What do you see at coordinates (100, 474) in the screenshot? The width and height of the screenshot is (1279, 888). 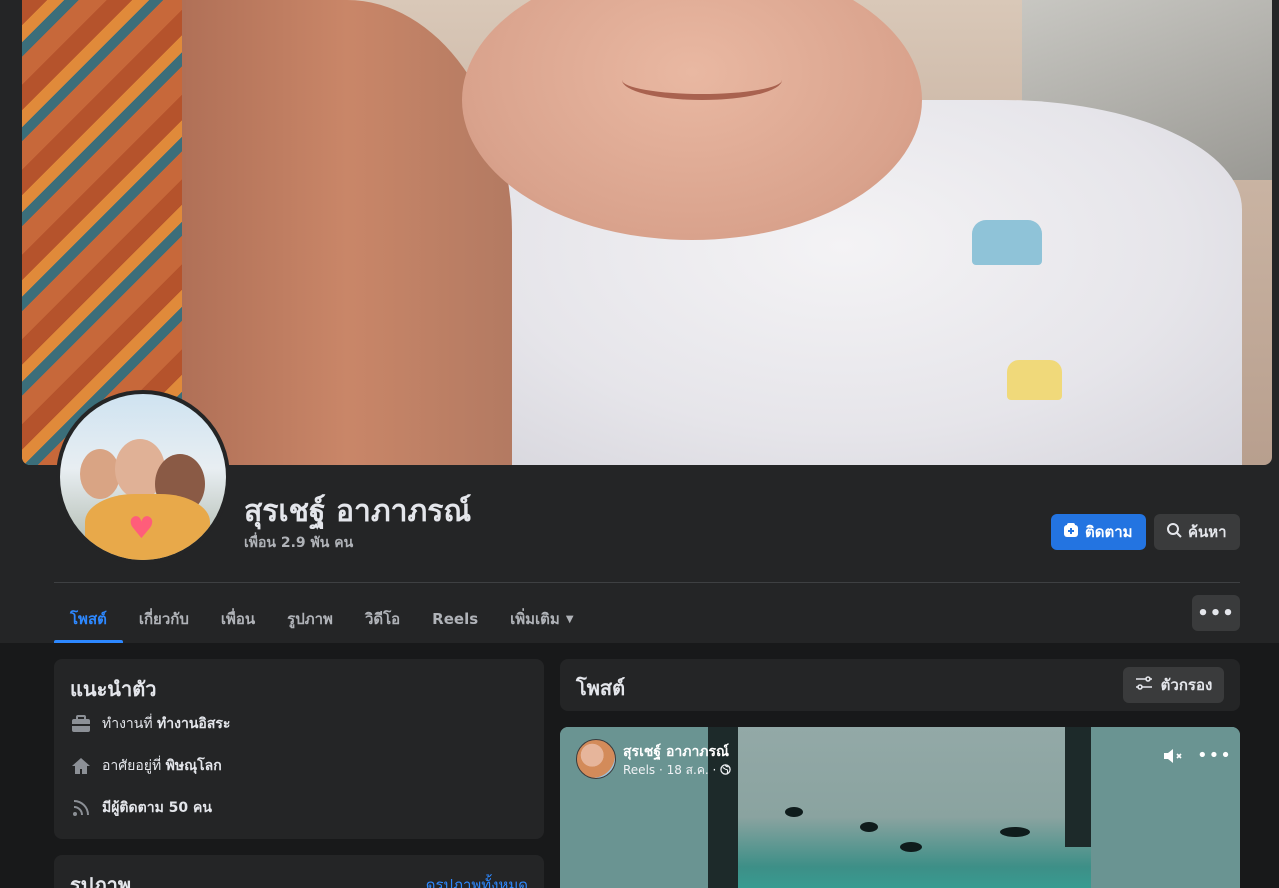 I see `avatar-person` at bounding box center [100, 474].